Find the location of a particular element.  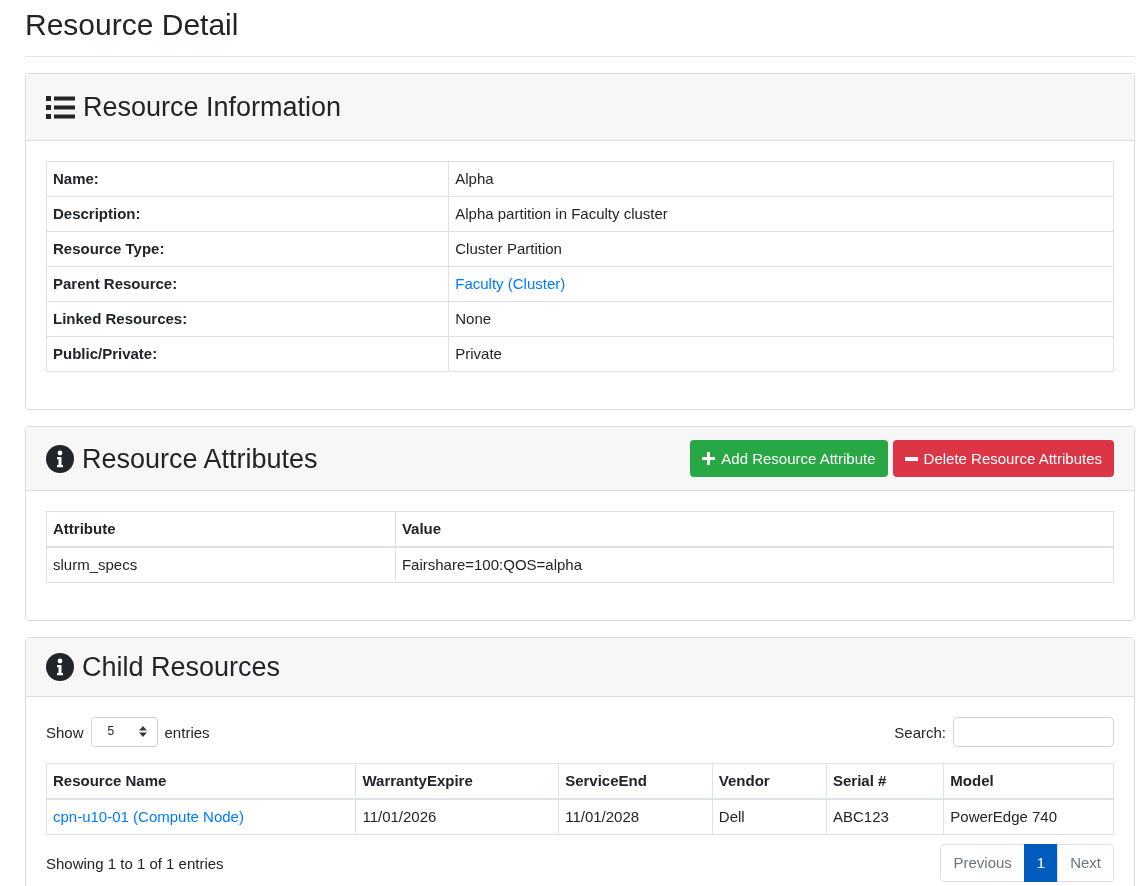

field-label: Name: is located at coordinates (247, 179).